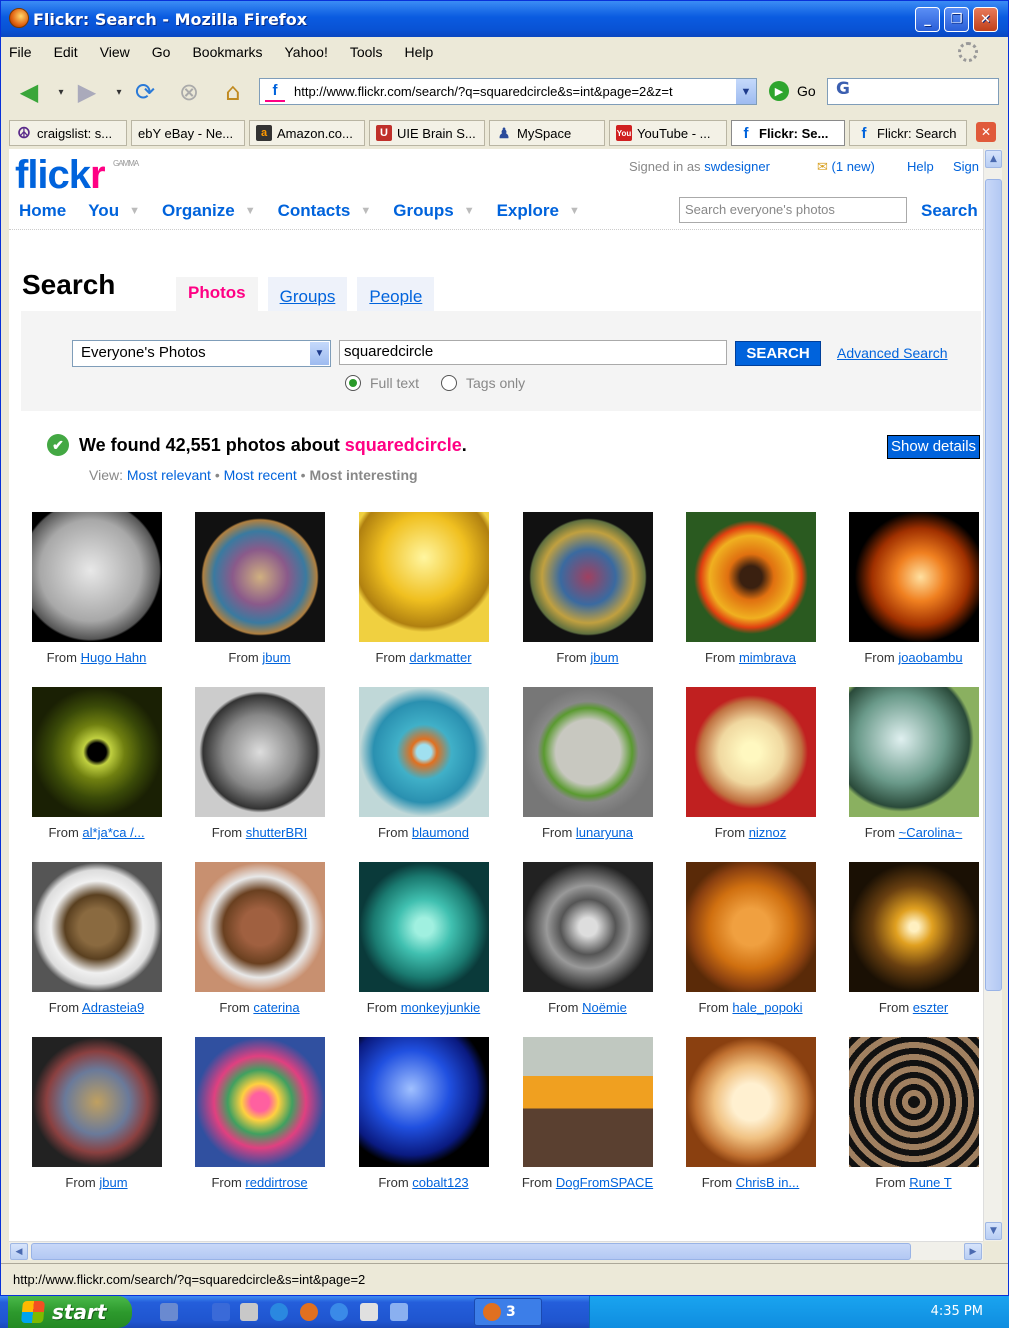 The width and height of the screenshot is (1009, 1328). I want to click on menu-edit: Edit, so click(66, 52).